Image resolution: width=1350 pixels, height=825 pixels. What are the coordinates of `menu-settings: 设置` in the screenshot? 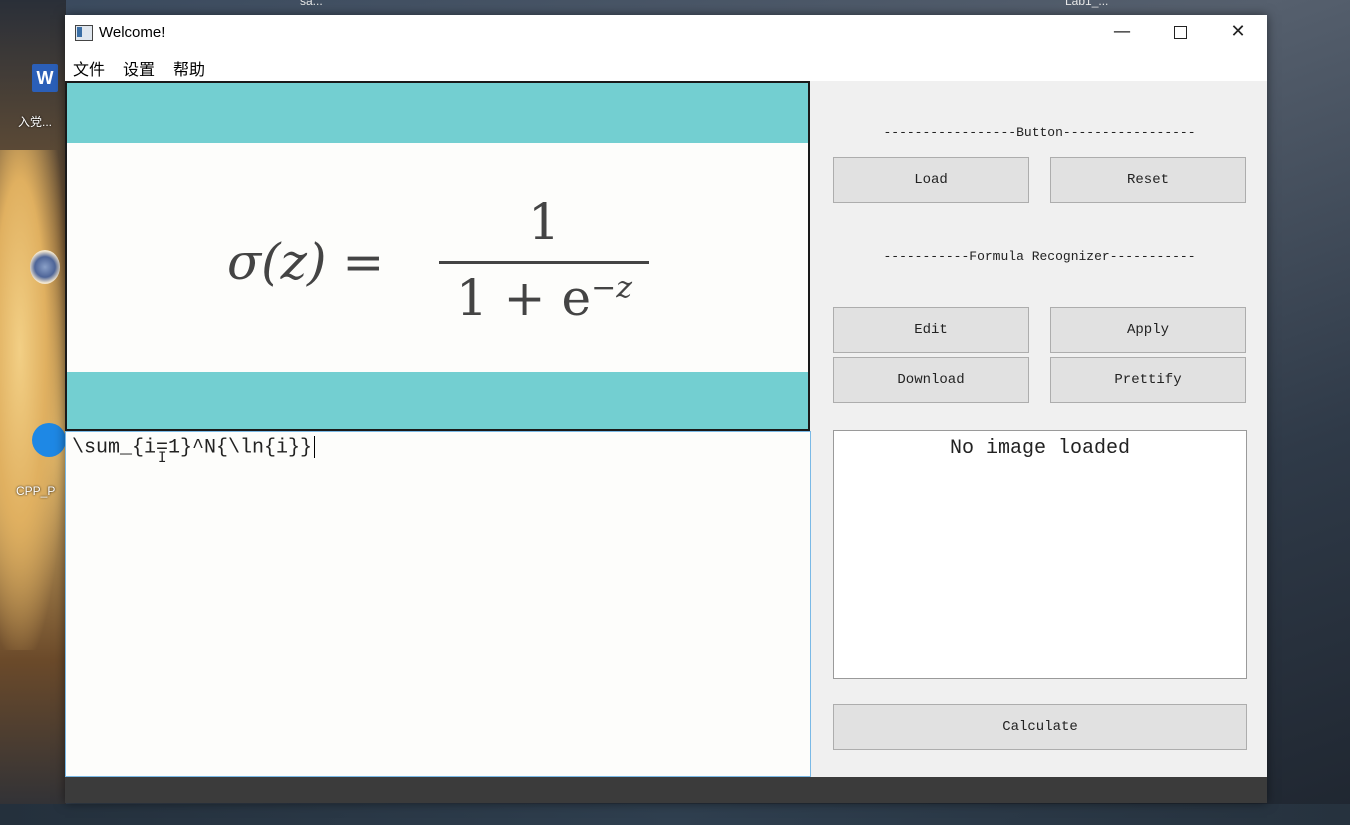 It's located at (139, 68).